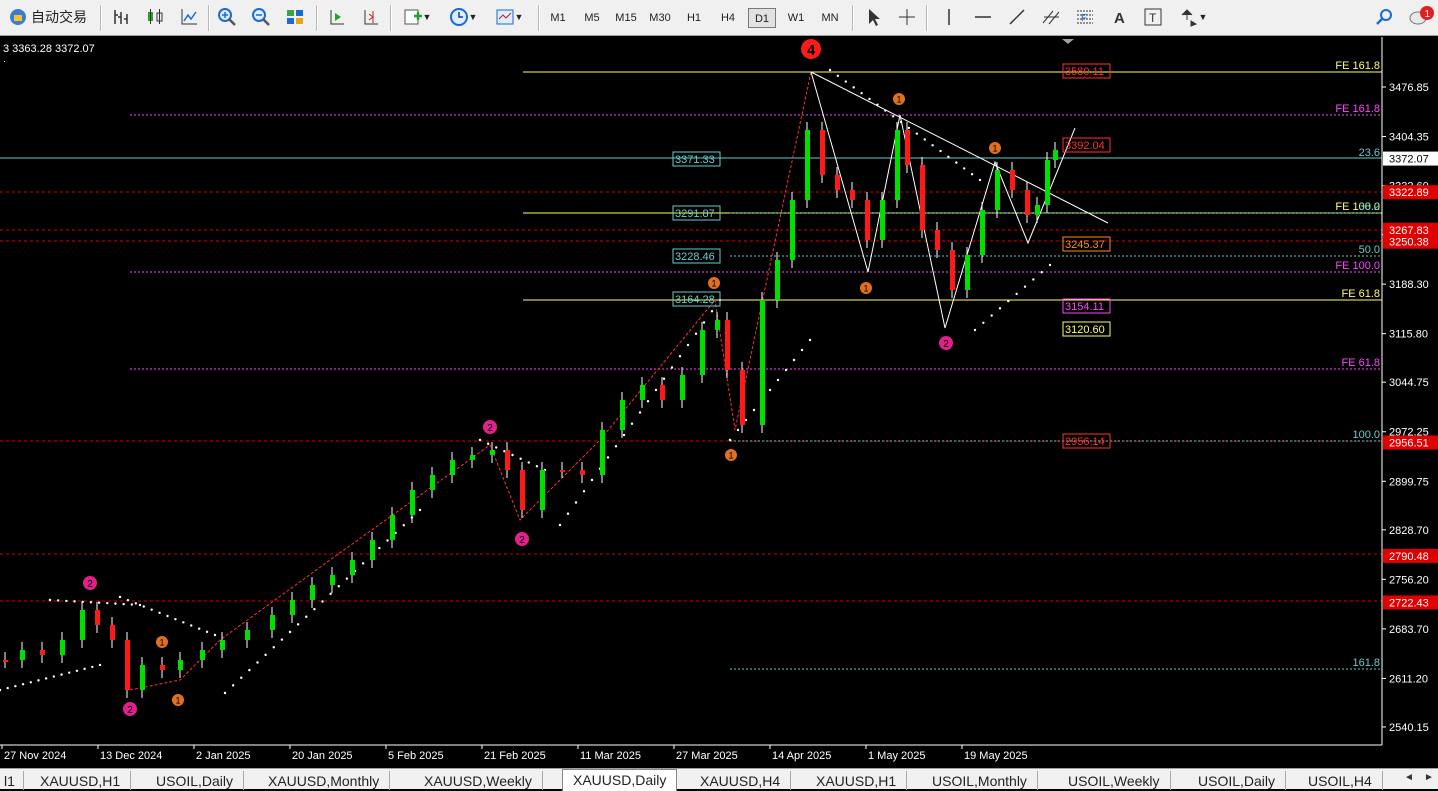 The image size is (1438, 791). What do you see at coordinates (980, 780) in the screenshot?
I see `chart-tab: USOIL,Monthly` at bounding box center [980, 780].